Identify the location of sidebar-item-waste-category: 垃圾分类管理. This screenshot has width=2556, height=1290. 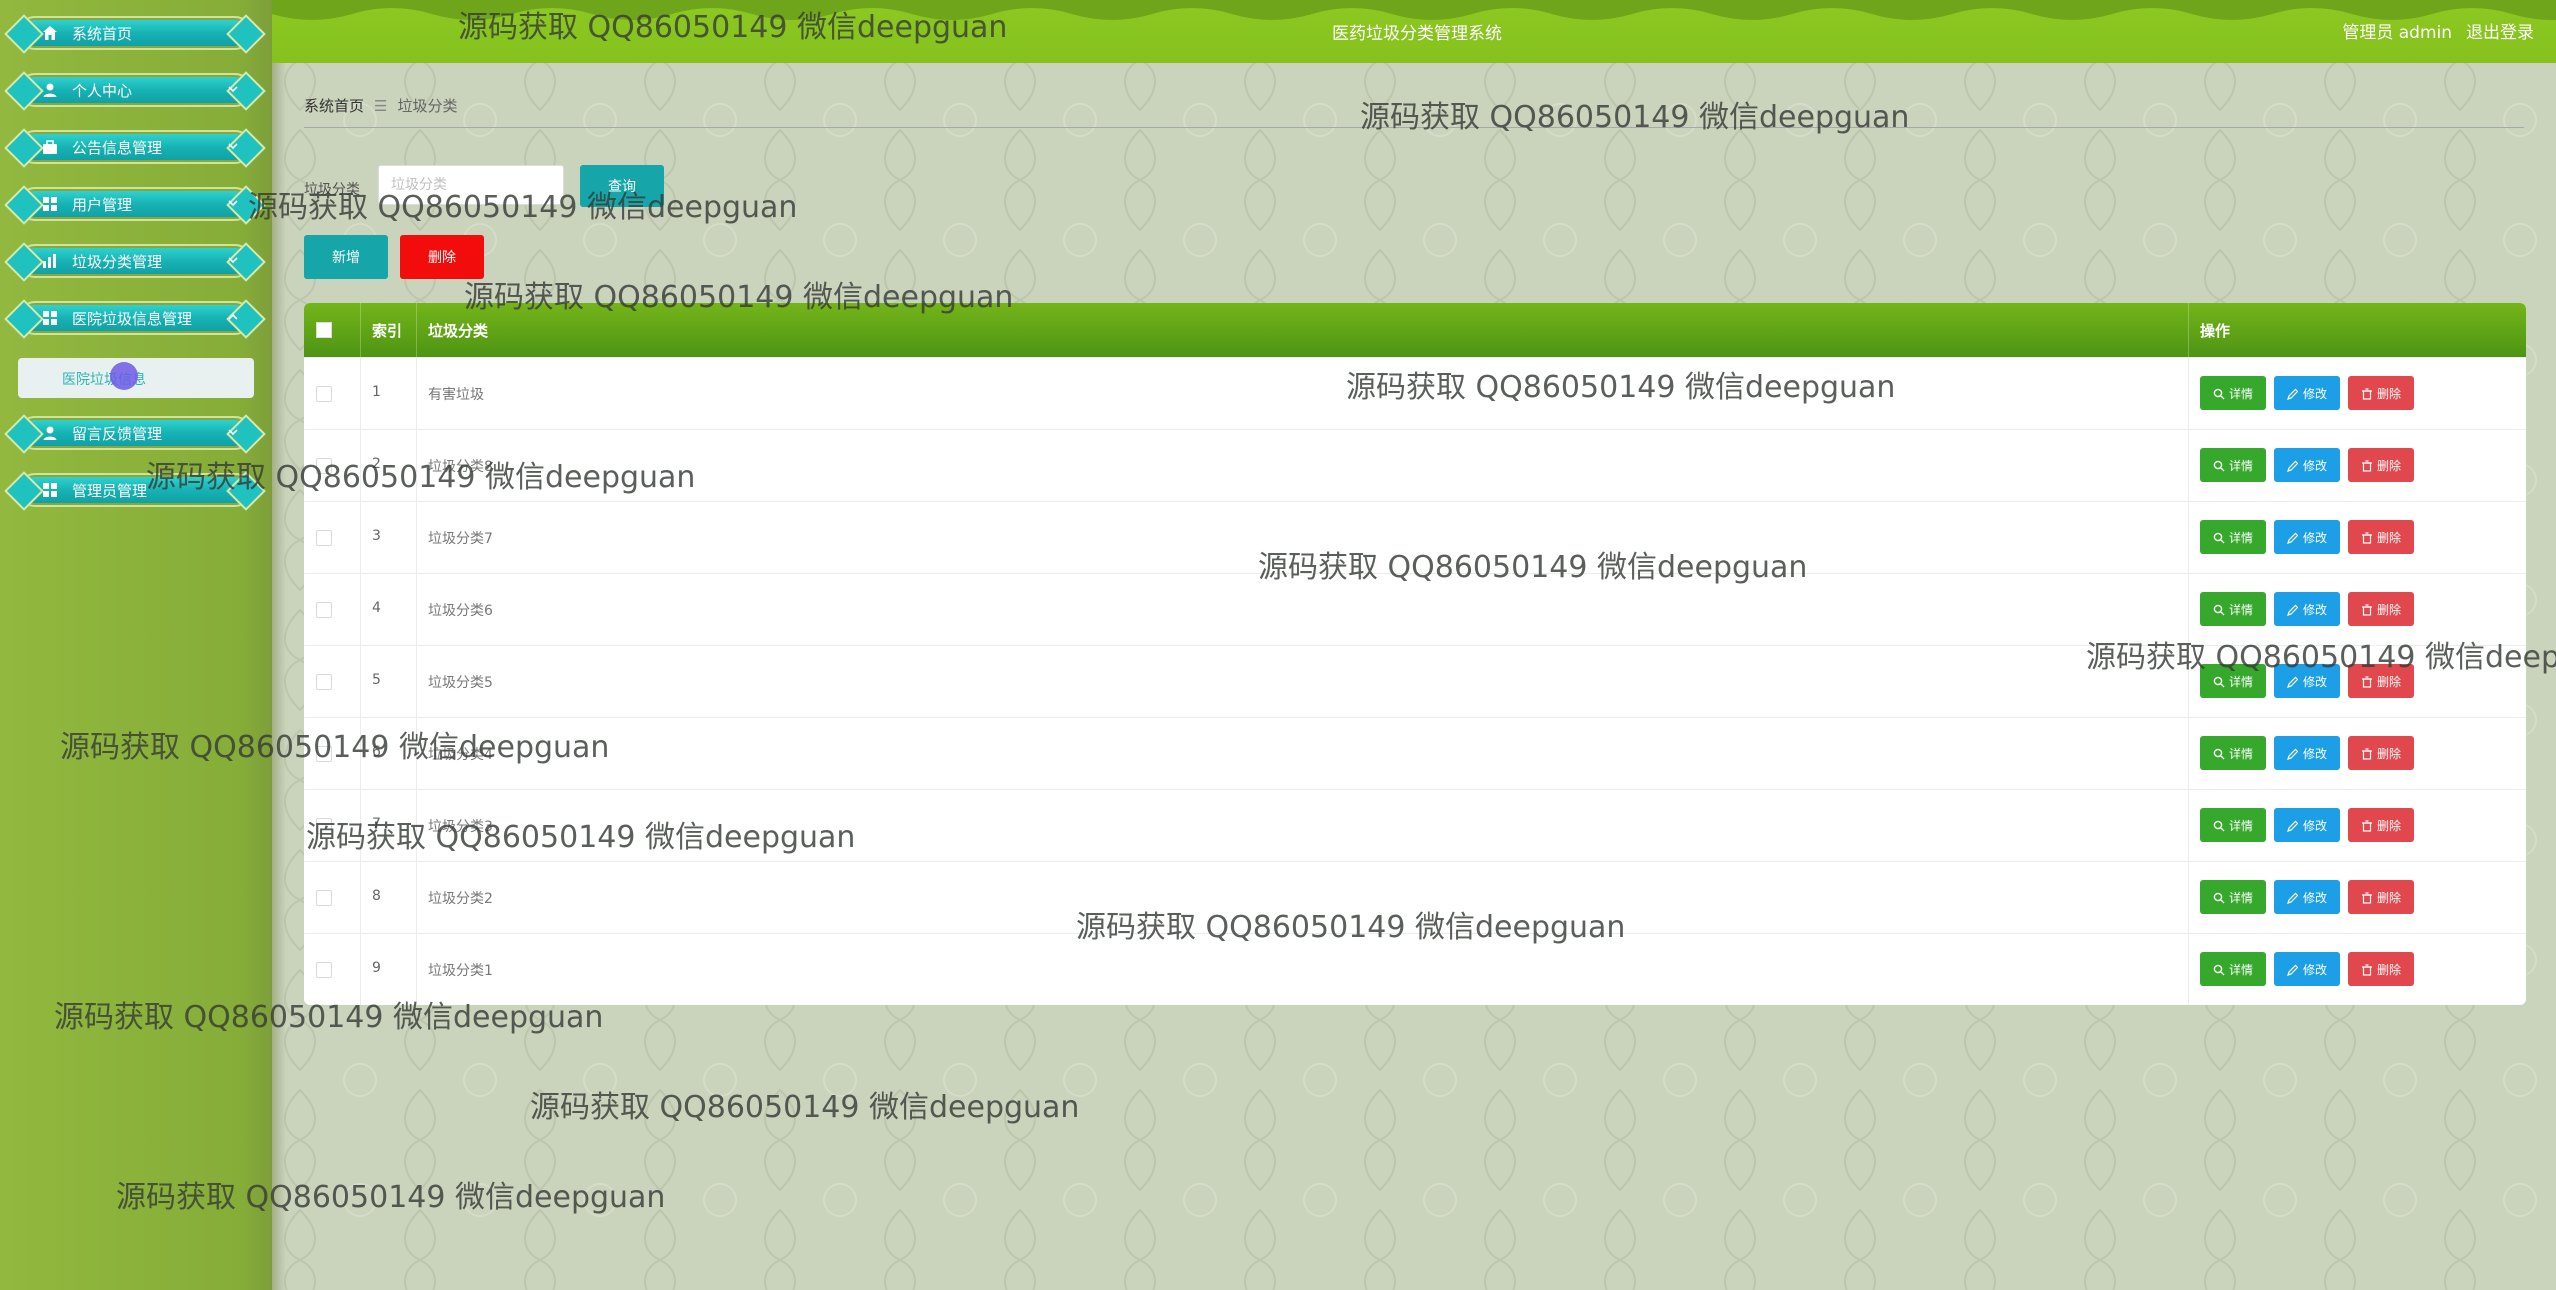
(135, 261).